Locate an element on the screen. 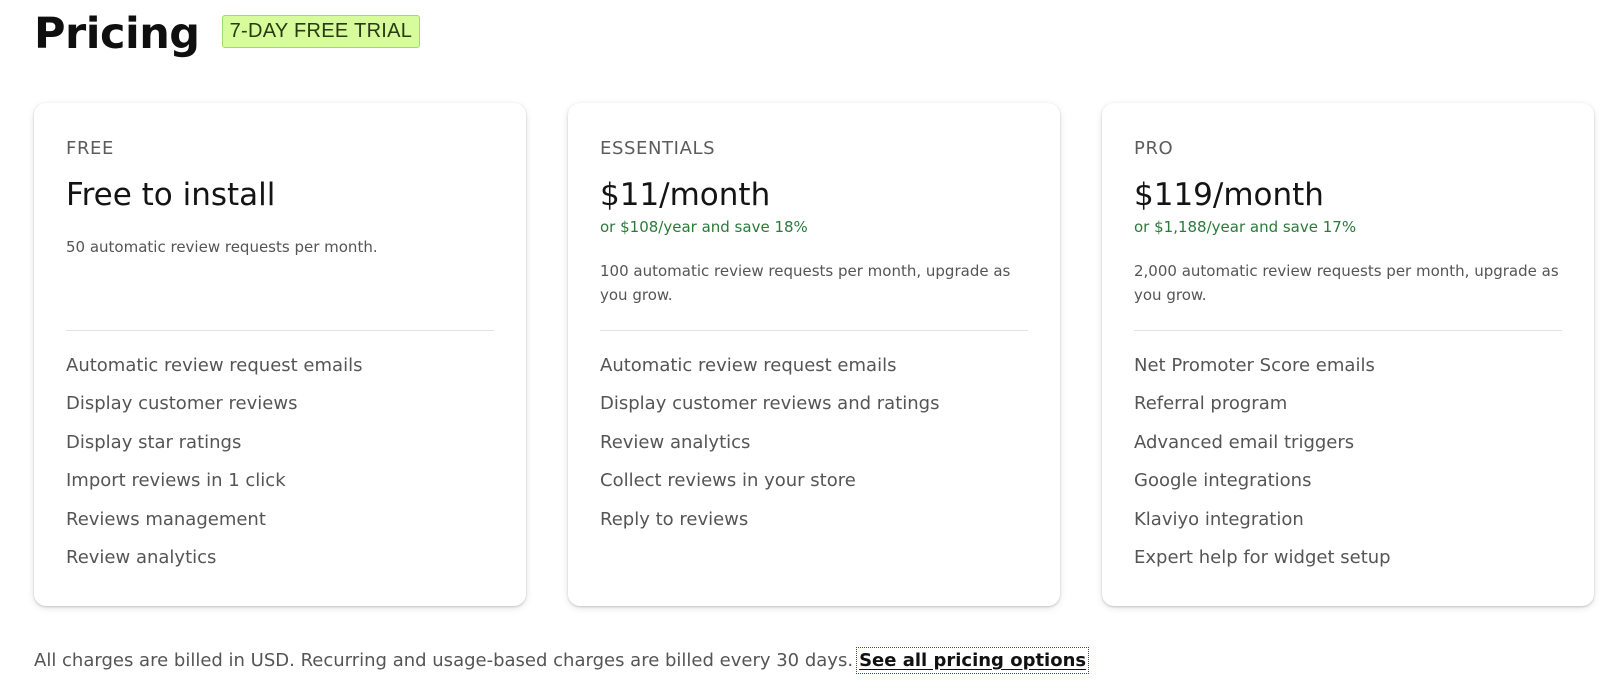 Image resolution: width=1624 pixels, height=694 pixels. plan-tier: FREE is located at coordinates (90, 148).